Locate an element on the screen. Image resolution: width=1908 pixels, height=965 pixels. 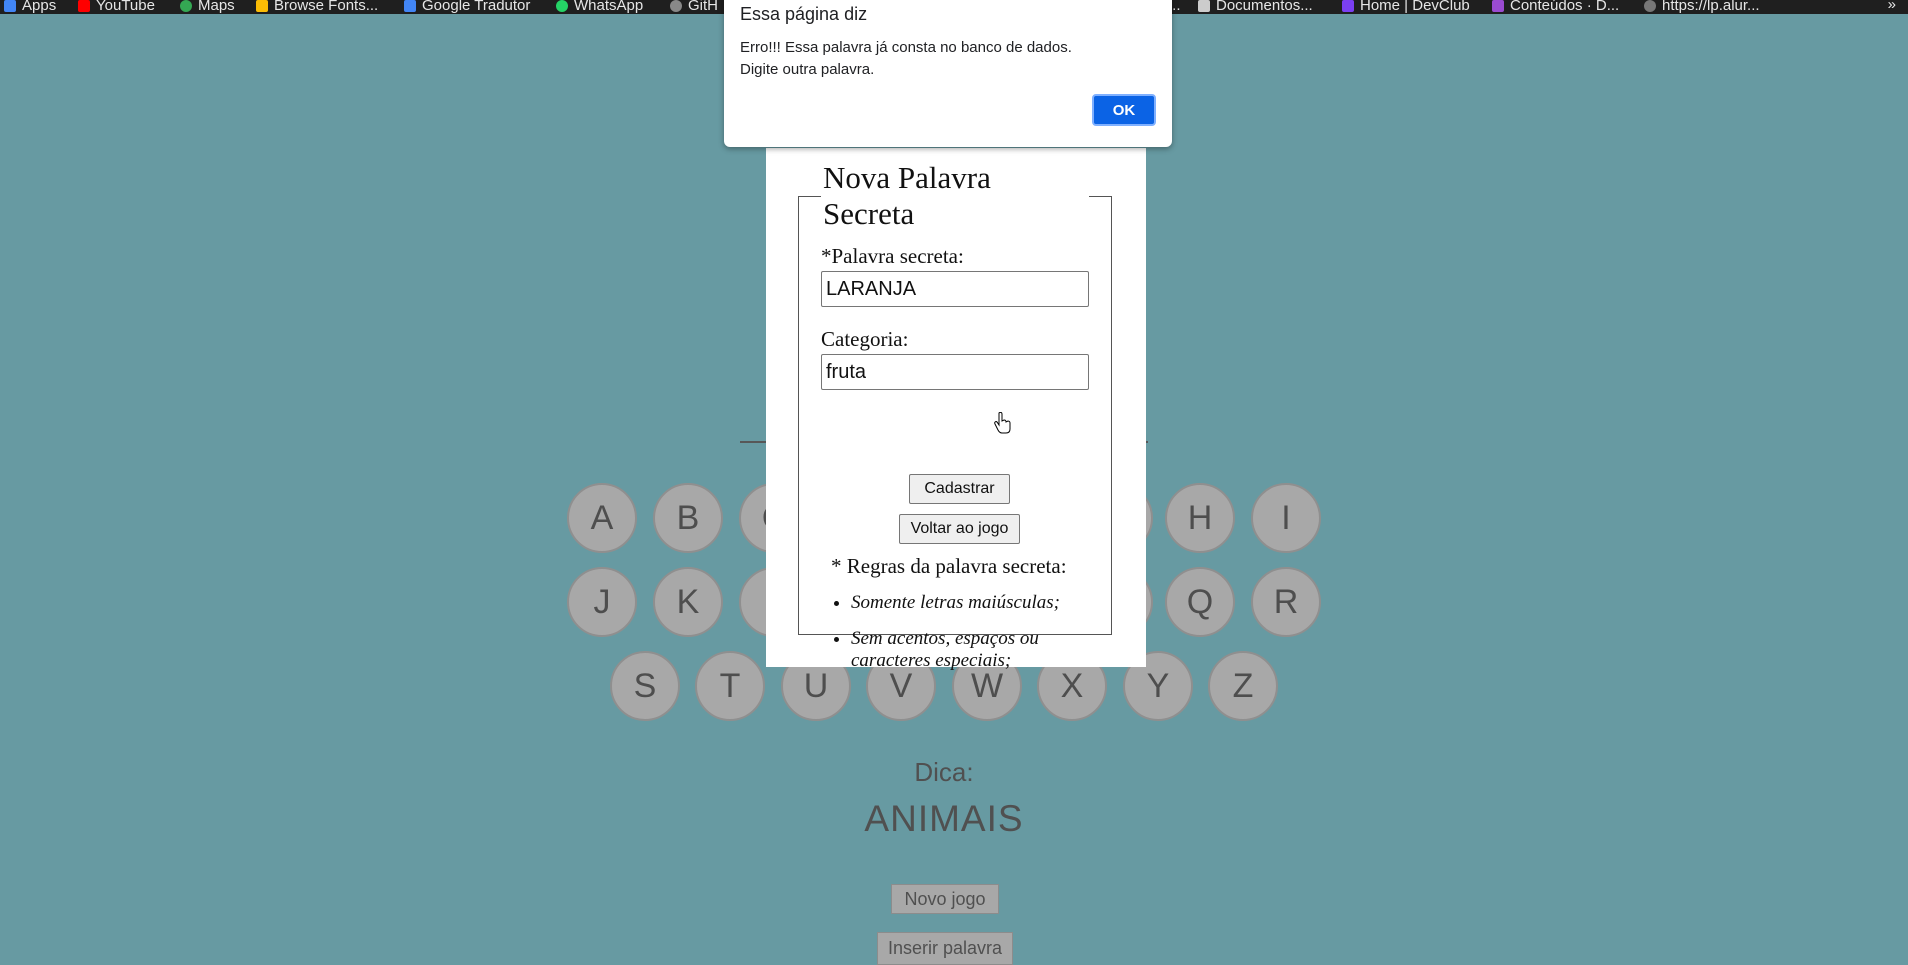
ok-button: OK is located at coordinates (1124, 110).